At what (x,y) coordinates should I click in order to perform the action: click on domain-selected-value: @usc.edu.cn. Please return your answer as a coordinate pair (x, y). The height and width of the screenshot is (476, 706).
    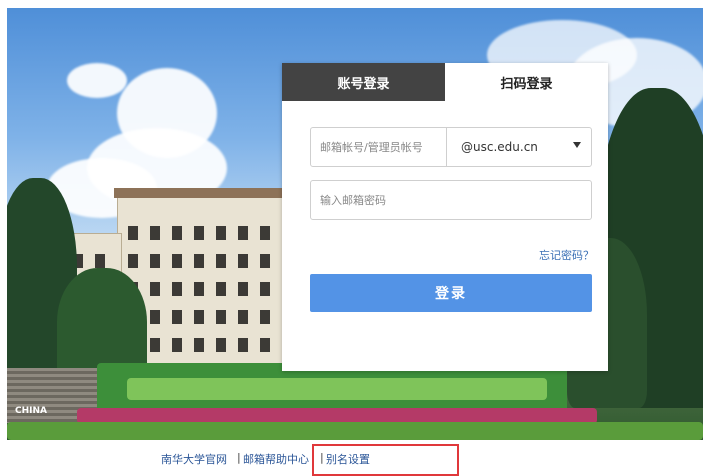
    Looking at the image, I should click on (499, 147).